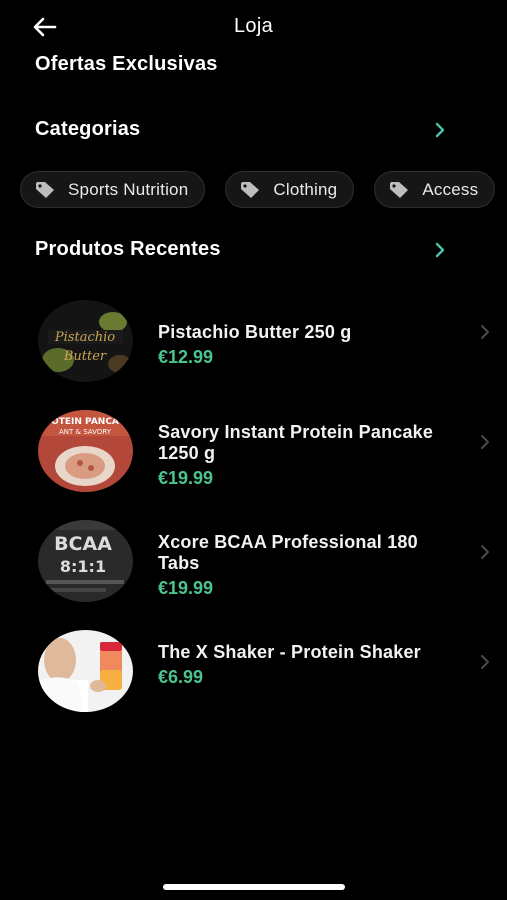 Image resolution: width=507 pixels, height=900 pixels. I want to click on category-chip-sports-nutrition: Sports Nutrition, so click(113, 189).